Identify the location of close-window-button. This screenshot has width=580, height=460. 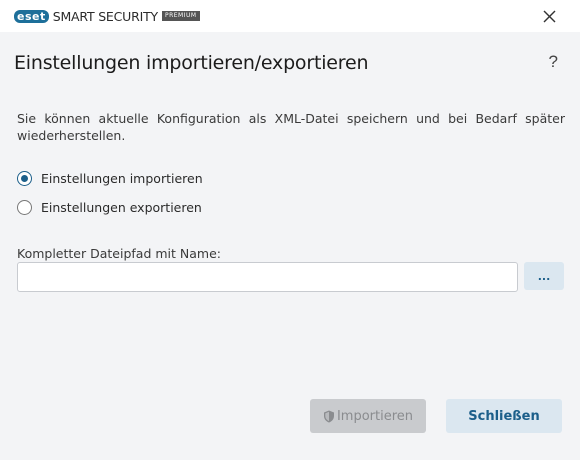
(549, 16).